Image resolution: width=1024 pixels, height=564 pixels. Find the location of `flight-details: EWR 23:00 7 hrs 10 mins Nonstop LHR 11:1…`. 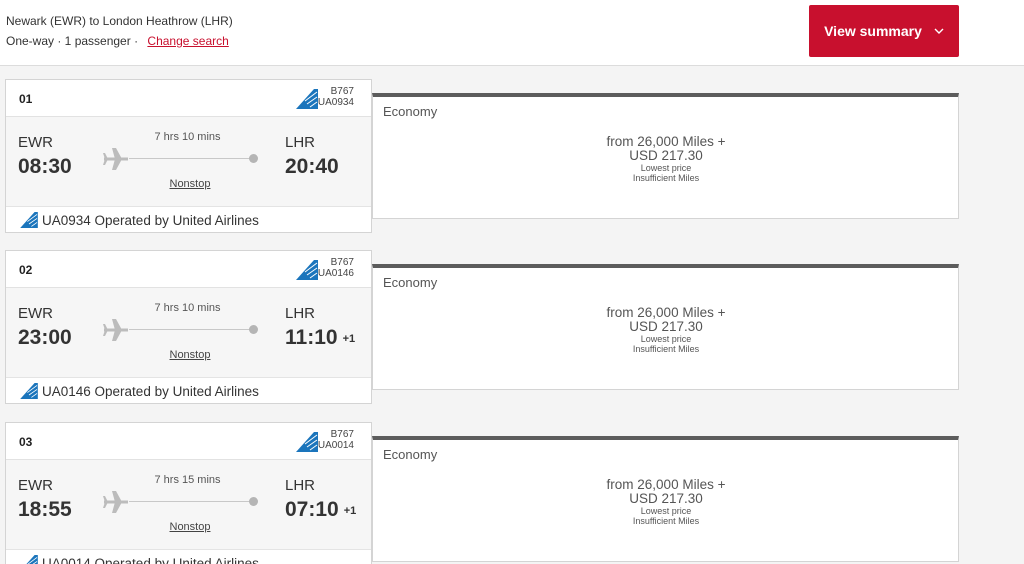

flight-details: EWR 23:00 7 hrs 10 mins Nonstop LHR 11:1… is located at coordinates (188, 332).